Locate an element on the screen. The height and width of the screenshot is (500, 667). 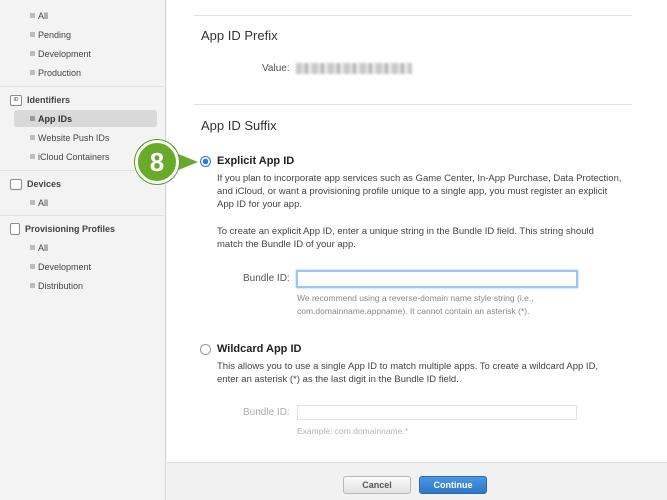
section-heading-label: Identifiers is located at coordinates (49, 100).